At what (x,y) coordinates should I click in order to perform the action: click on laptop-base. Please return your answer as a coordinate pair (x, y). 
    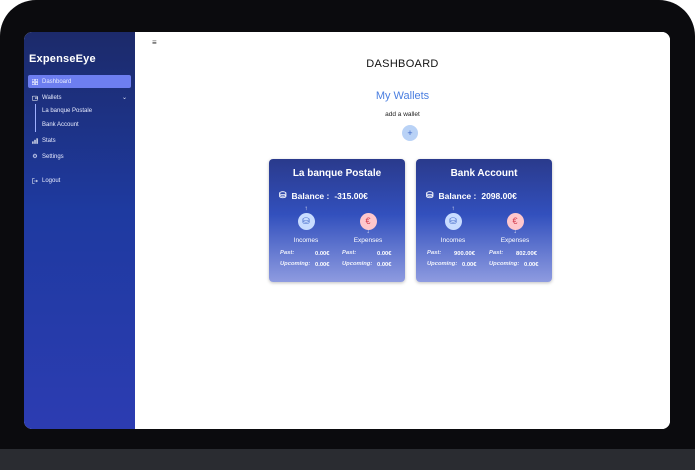
    Looking at the image, I should click on (347, 459).